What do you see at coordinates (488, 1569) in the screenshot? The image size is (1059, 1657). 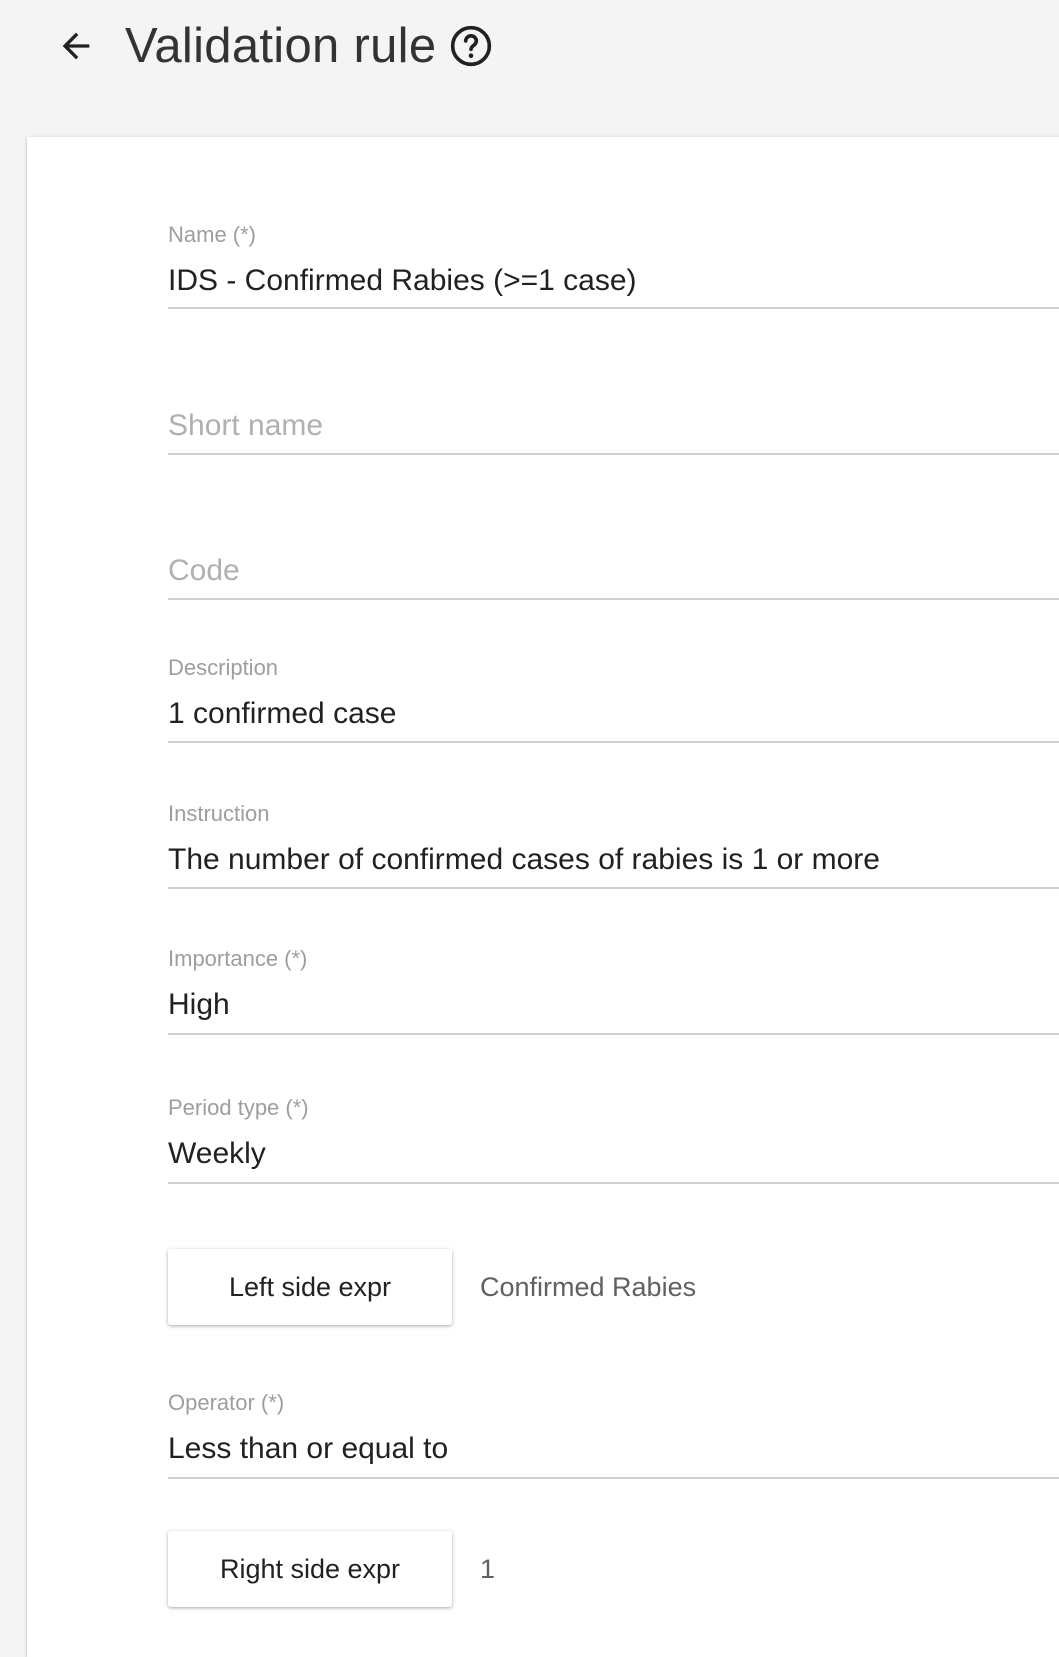 I see `right-side-expr-description: 1` at bounding box center [488, 1569].